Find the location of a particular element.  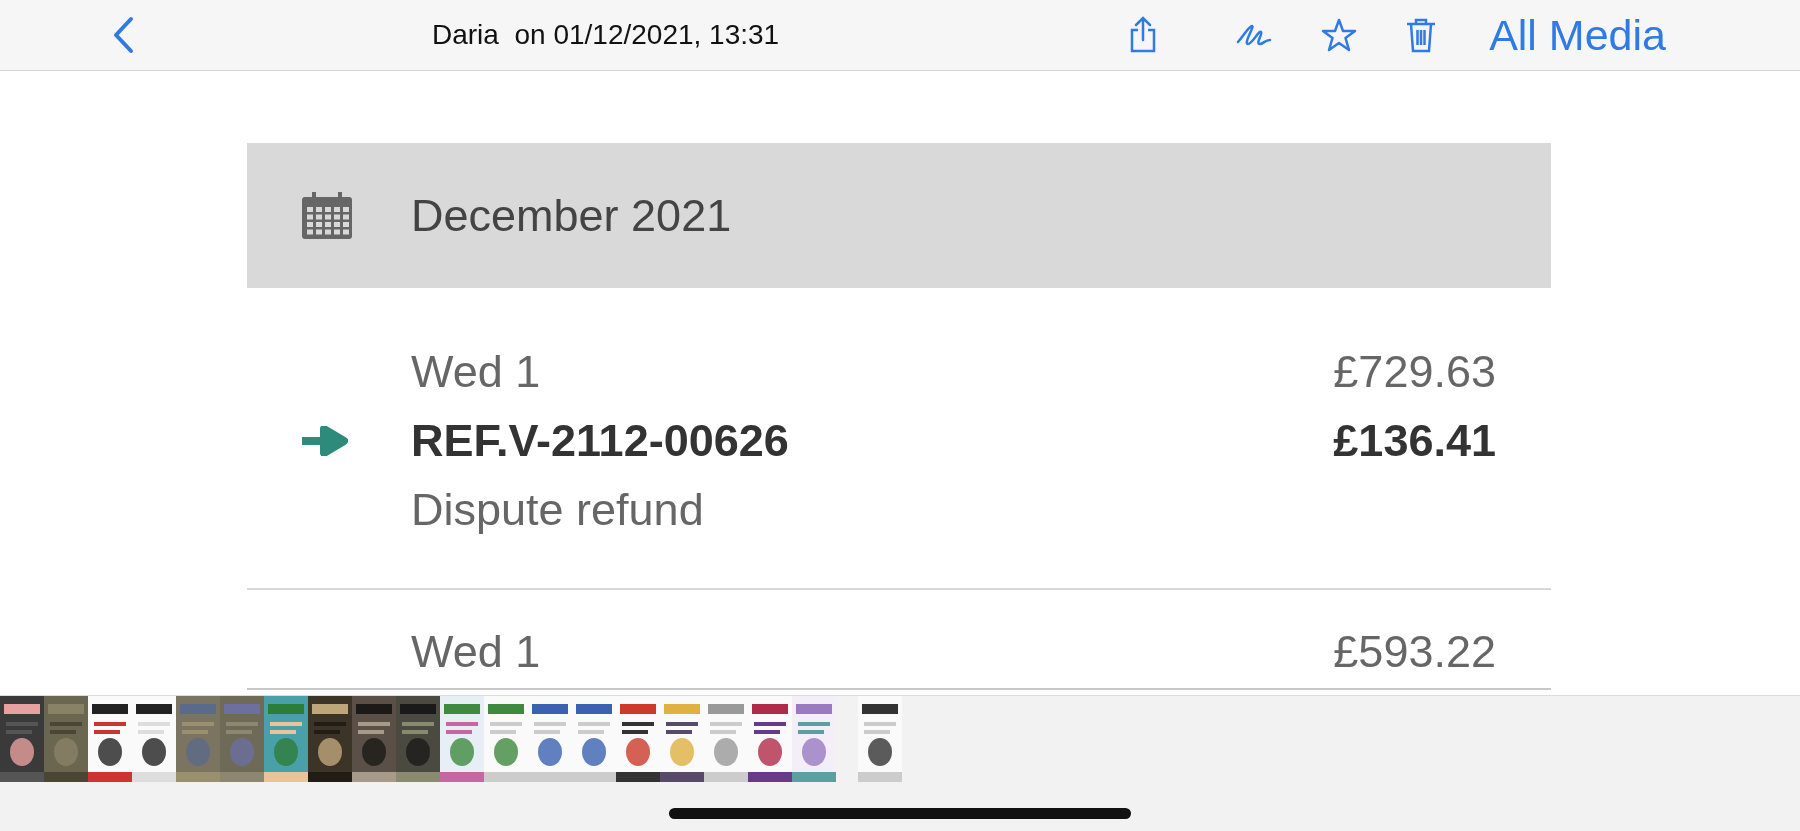

photo-title: Daria on 01/12/2021, 13:31 is located at coordinates (606, 35).